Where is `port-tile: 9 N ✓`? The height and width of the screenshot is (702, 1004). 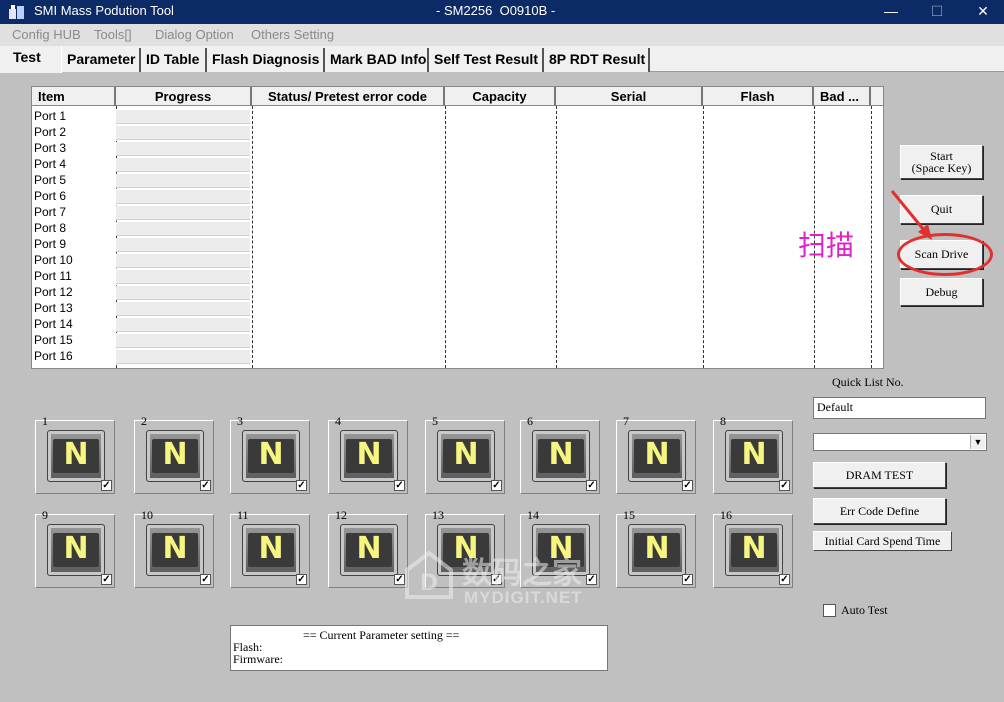 port-tile: 9 N ✓ is located at coordinates (75, 548).